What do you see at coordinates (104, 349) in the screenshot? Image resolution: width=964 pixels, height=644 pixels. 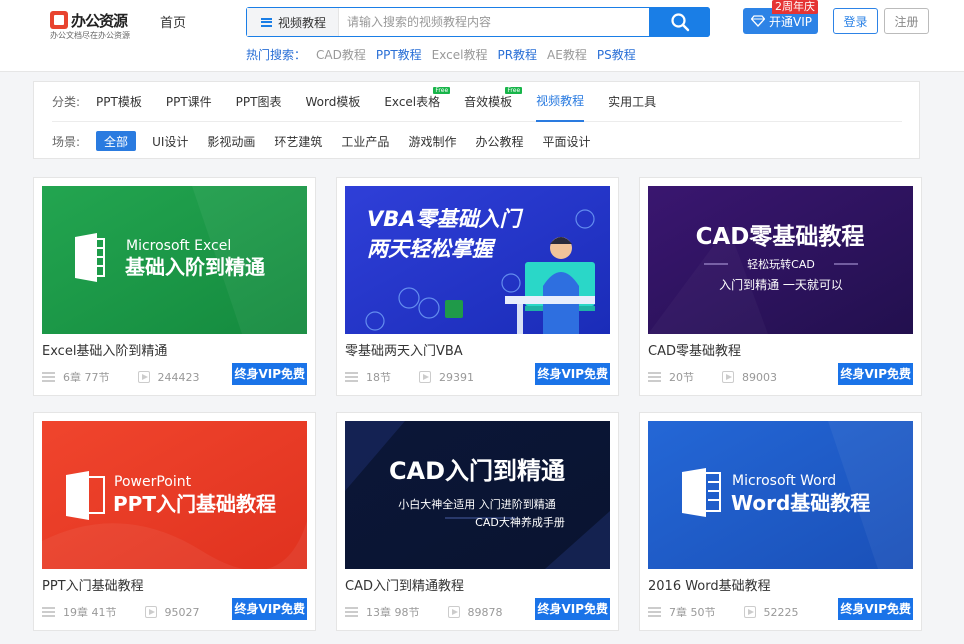 I see `course-title: Excel基础入阶到精通` at bounding box center [104, 349].